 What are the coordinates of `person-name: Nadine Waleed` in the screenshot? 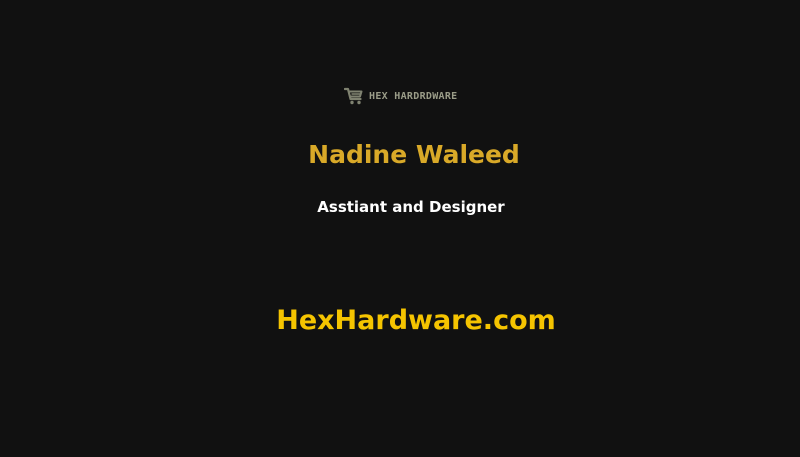 It's located at (414, 154).